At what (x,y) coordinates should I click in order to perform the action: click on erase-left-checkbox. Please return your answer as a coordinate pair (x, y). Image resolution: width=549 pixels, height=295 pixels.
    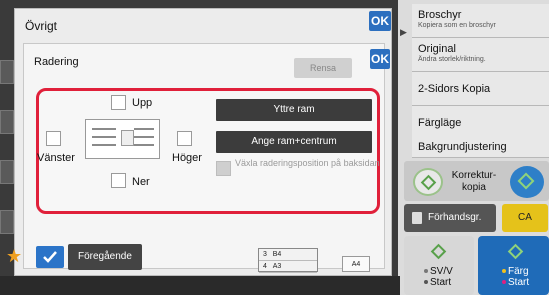
    Looking at the image, I should click on (53, 138).